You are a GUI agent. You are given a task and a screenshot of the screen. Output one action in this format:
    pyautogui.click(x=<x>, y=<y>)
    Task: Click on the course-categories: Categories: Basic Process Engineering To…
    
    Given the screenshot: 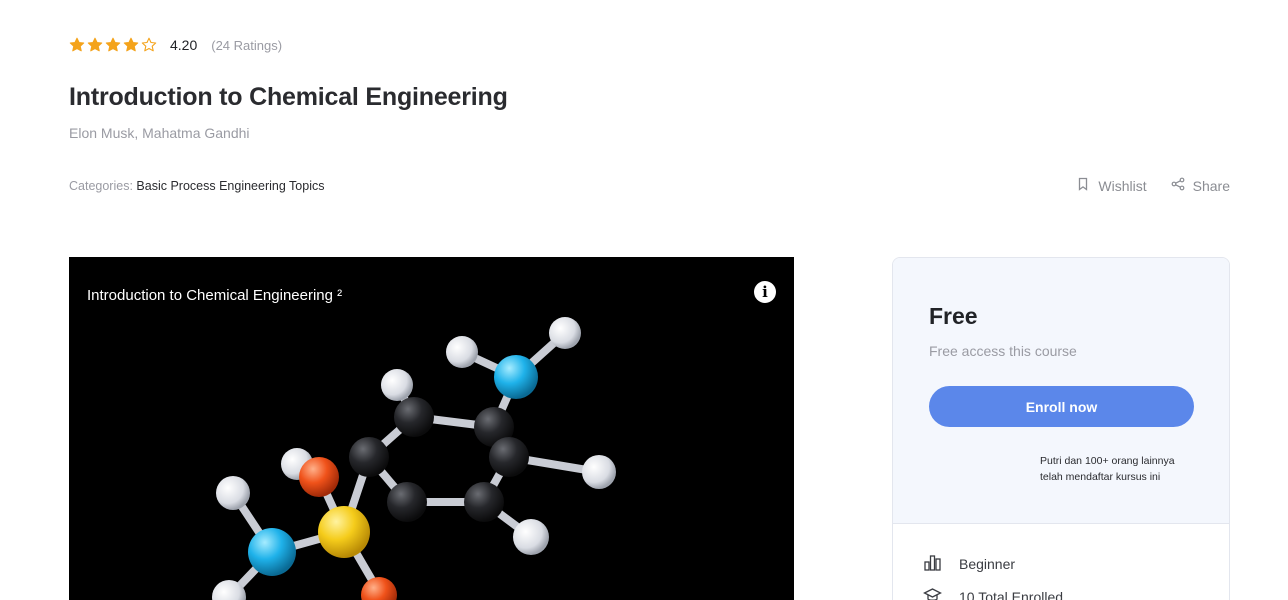 What is the action you would take?
    pyautogui.click(x=196, y=186)
    